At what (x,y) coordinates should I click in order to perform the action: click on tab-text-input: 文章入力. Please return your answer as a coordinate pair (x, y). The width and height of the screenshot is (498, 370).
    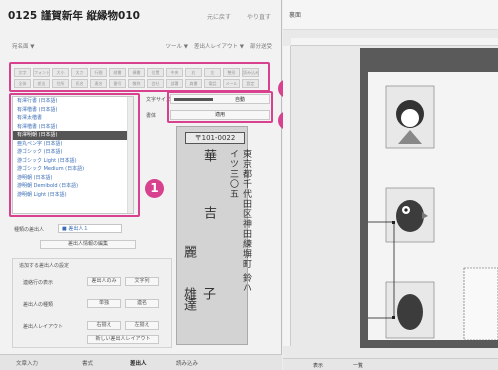
    Looking at the image, I should click on (27, 363).